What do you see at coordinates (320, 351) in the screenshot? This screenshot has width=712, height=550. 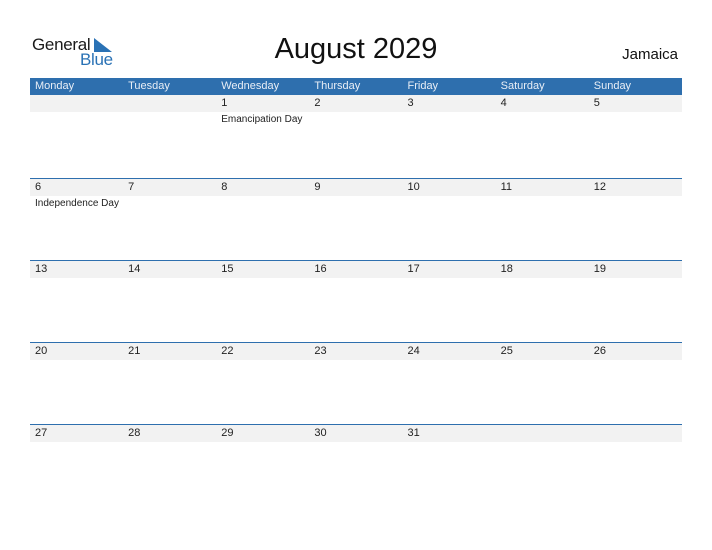 I see `day-number: 23` at bounding box center [320, 351].